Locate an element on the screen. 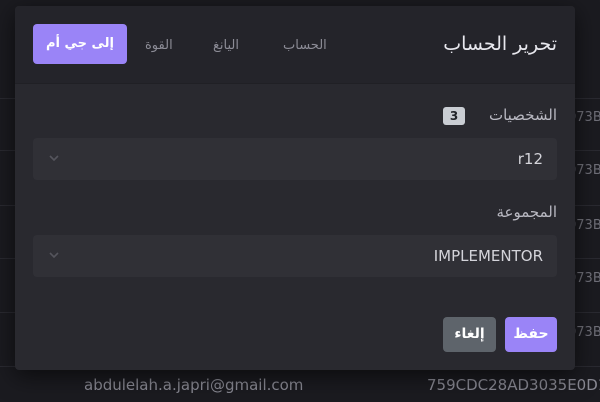 This screenshot has width=600, height=402. tab-power: القوة is located at coordinates (159, 45).